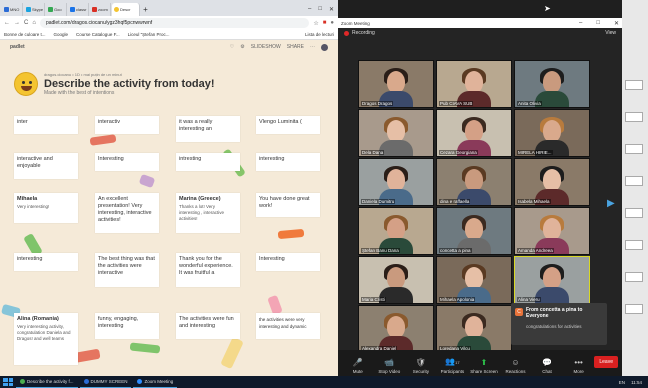  Describe the element at coordinates (579, 366) in the screenshot. I see `more-button: ••• More` at that location.